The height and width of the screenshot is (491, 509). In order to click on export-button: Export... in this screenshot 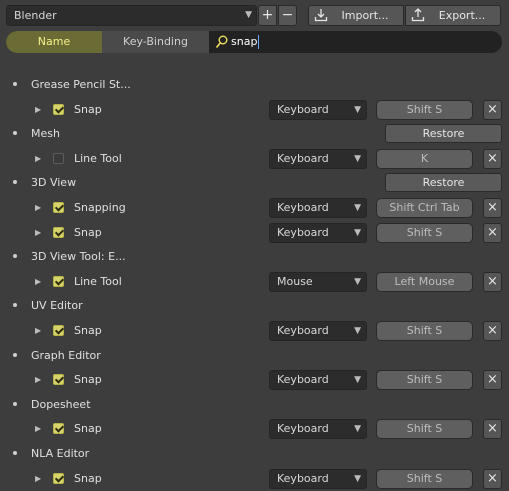, I will do `click(453, 15)`.